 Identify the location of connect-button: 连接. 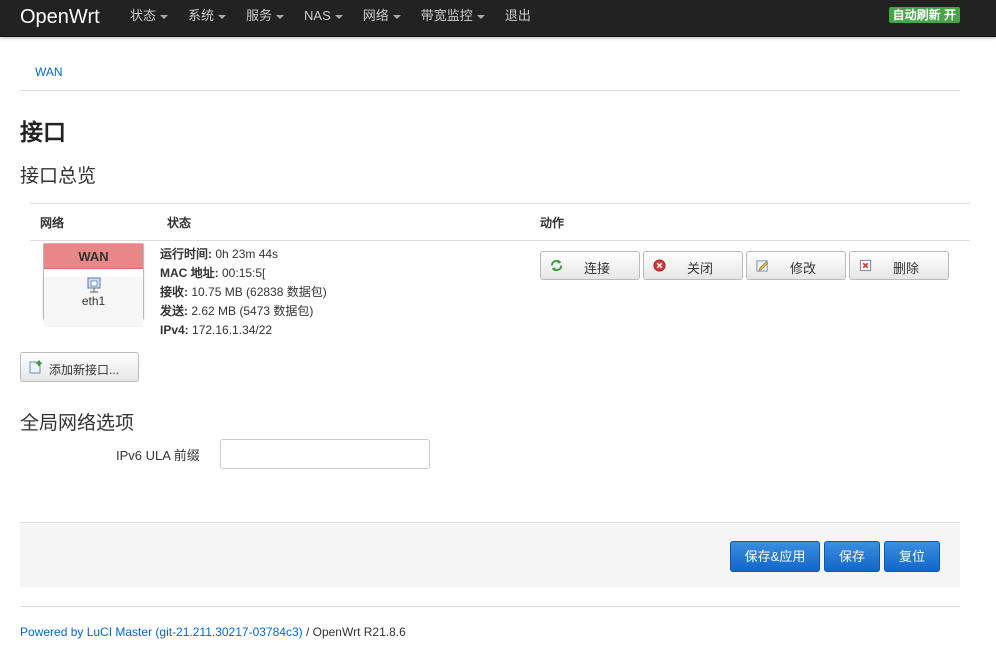
(590, 265).